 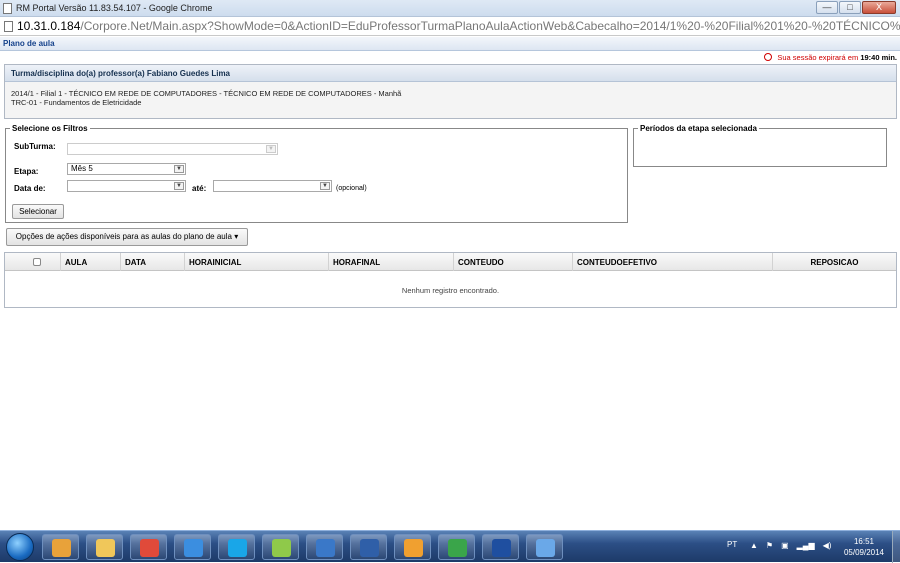 What do you see at coordinates (30, 188) in the screenshot?
I see `data-de-label: Data de:` at bounding box center [30, 188].